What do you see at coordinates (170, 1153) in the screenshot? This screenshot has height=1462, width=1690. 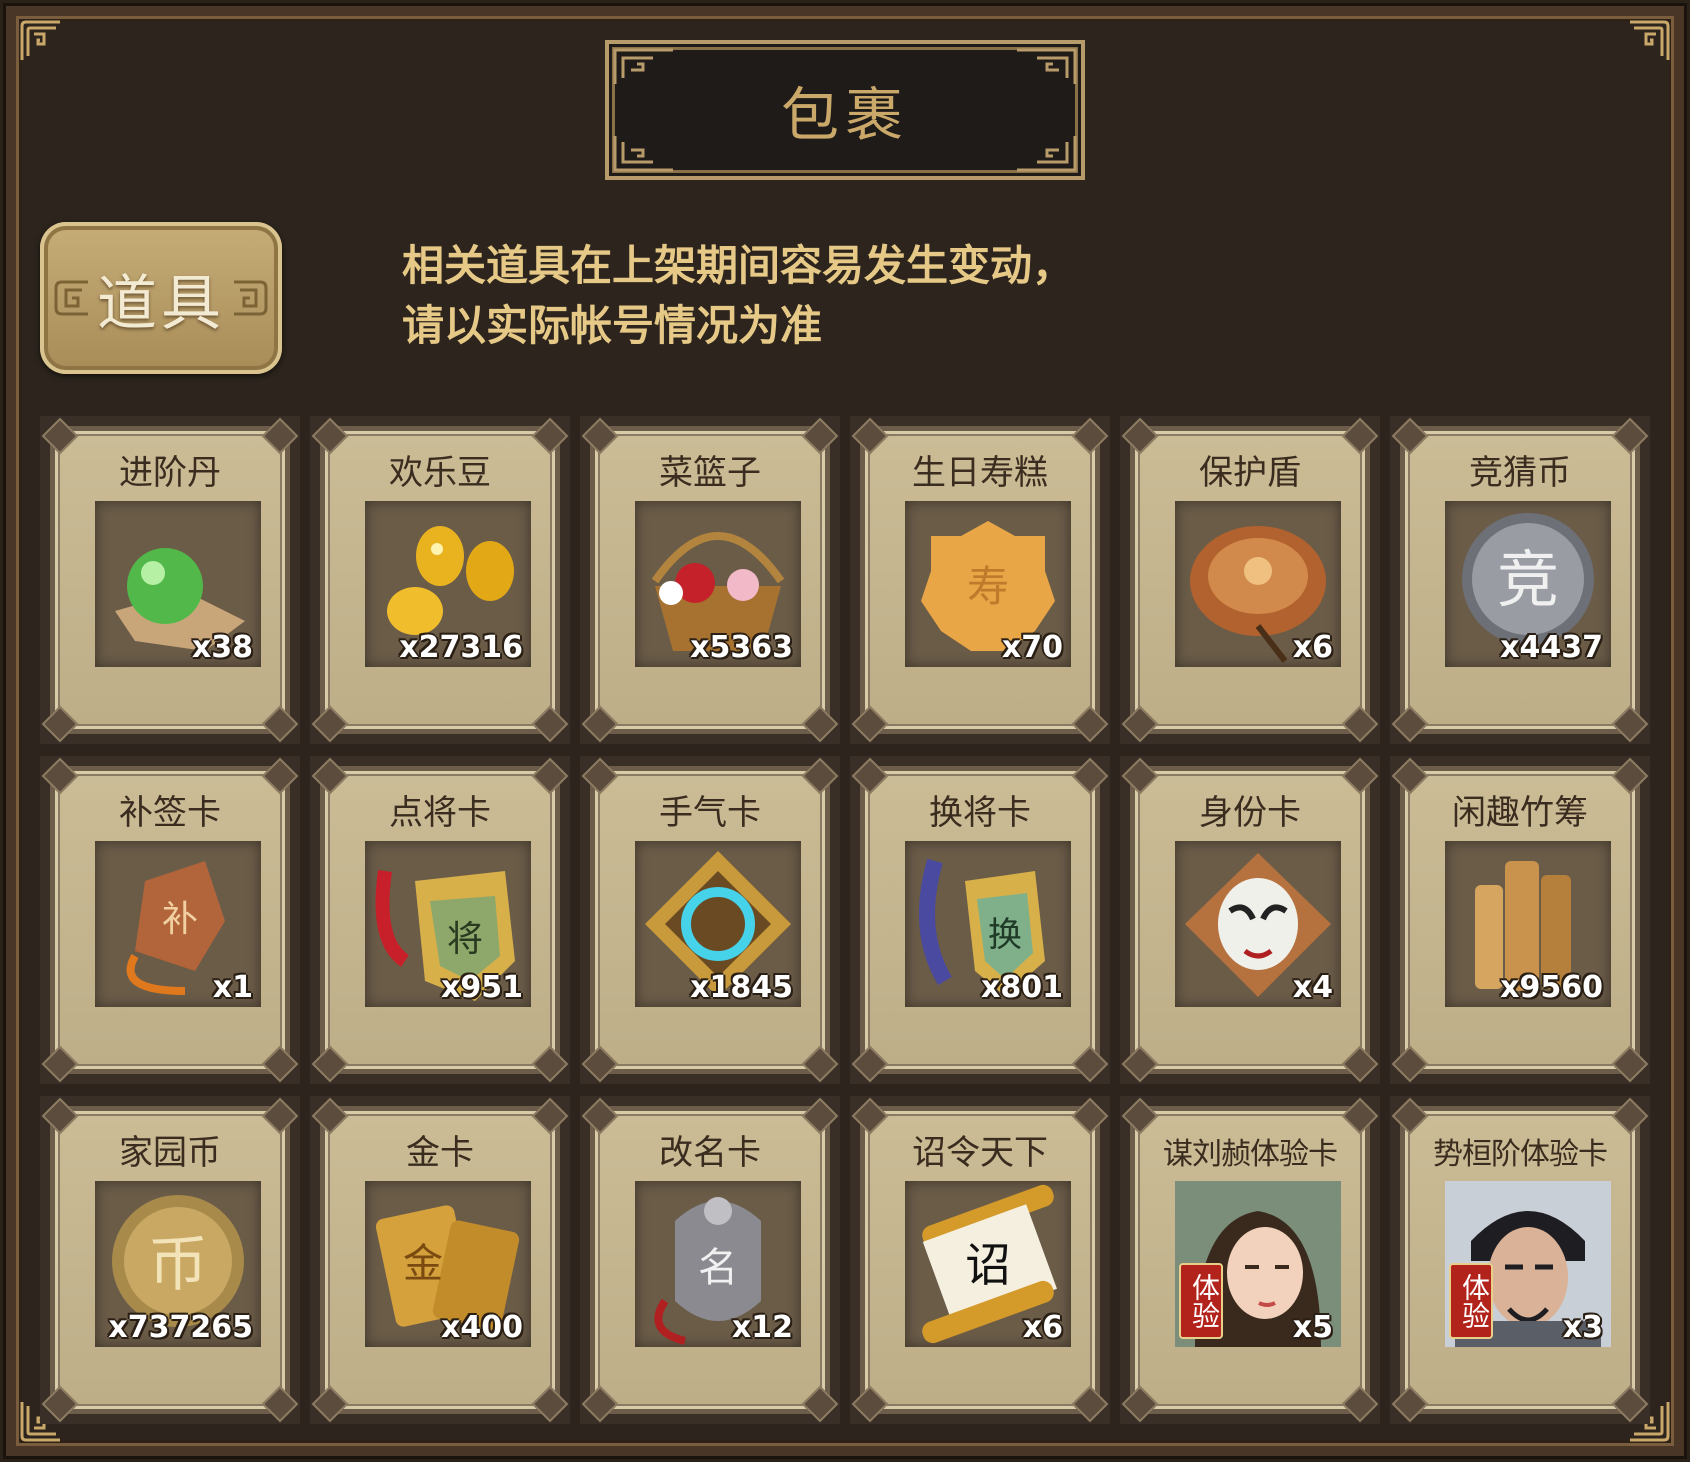 I see `item-name: 家园币` at bounding box center [170, 1153].